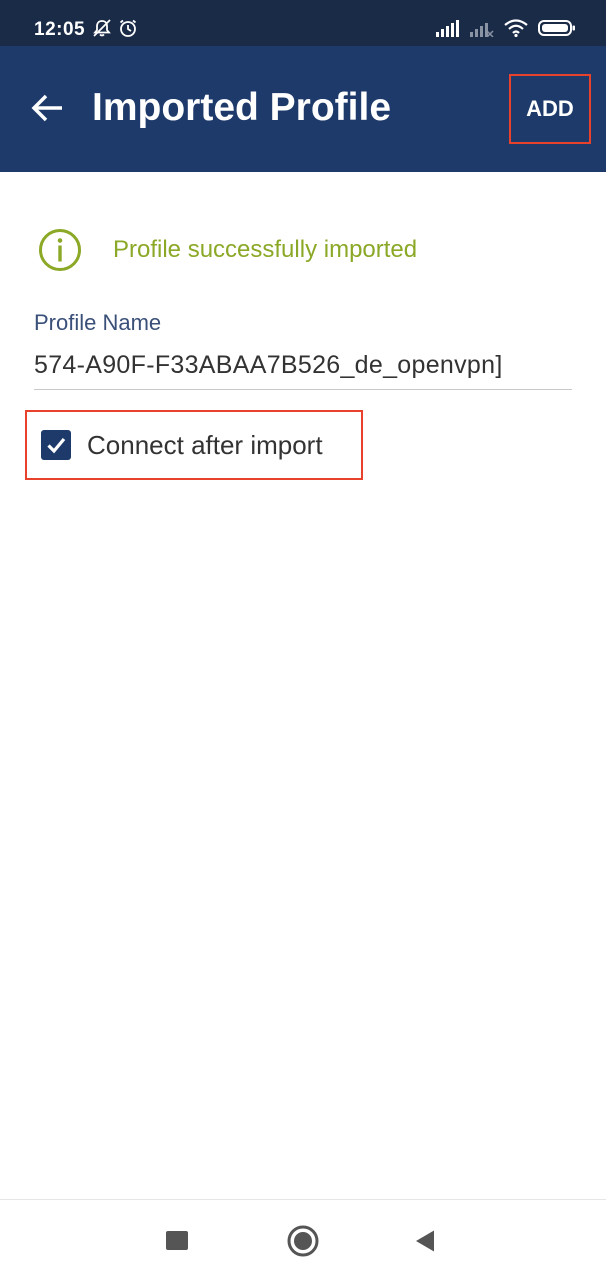  Describe the element at coordinates (303, 23) in the screenshot. I see `status-bar: 12:05` at that location.